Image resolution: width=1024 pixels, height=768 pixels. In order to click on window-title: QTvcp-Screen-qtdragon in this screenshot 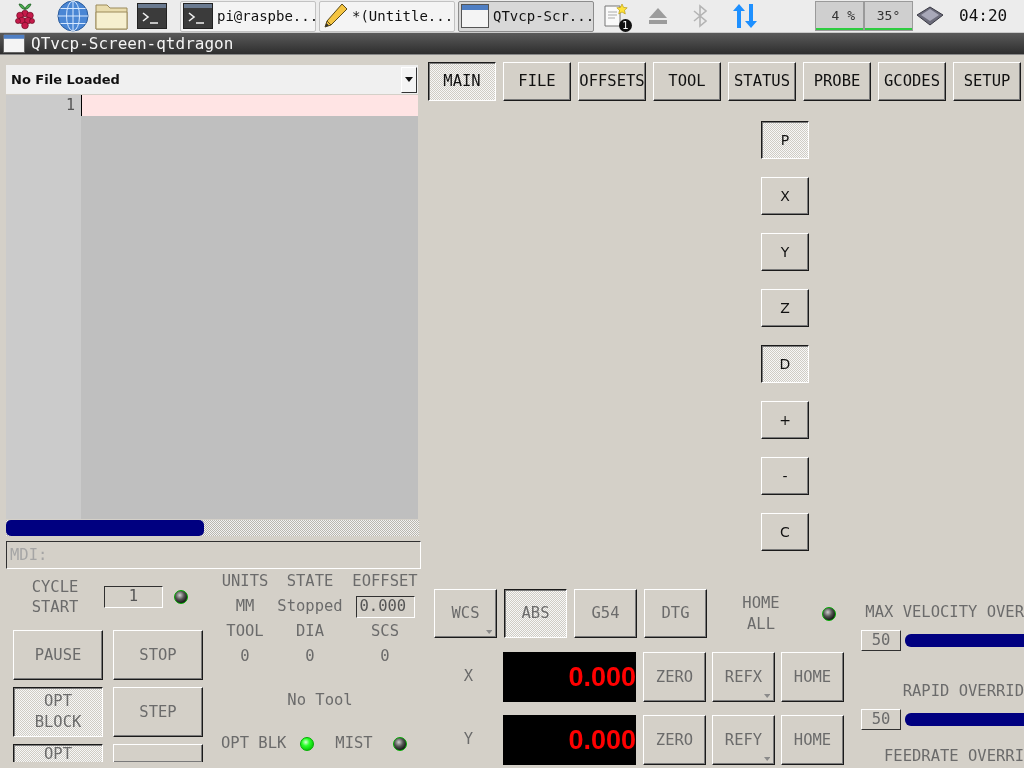, I will do `click(132, 43)`.